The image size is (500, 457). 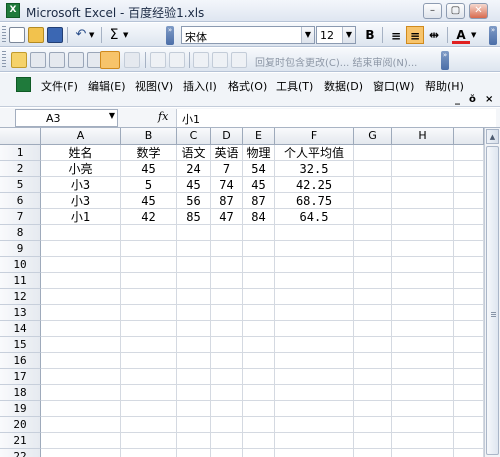 What do you see at coordinates (248, 35) in the screenshot?
I see `font-name-dropdown: 宋体 ▼` at bounding box center [248, 35].